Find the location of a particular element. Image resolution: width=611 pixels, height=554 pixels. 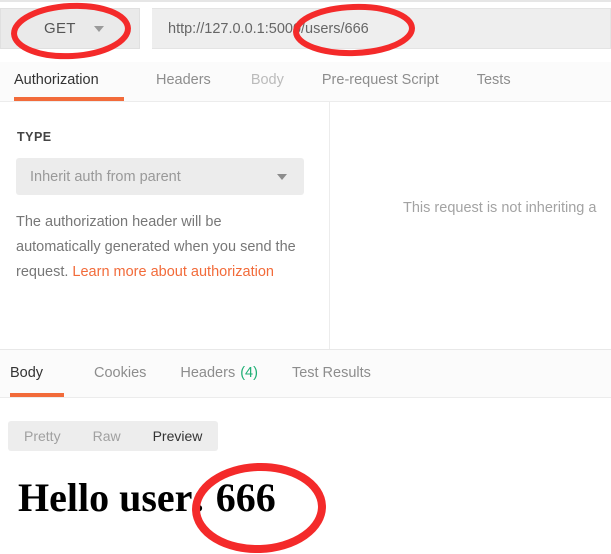

url-value: http://127.0.0.1:5000/users/666 is located at coordinates (268, 28).